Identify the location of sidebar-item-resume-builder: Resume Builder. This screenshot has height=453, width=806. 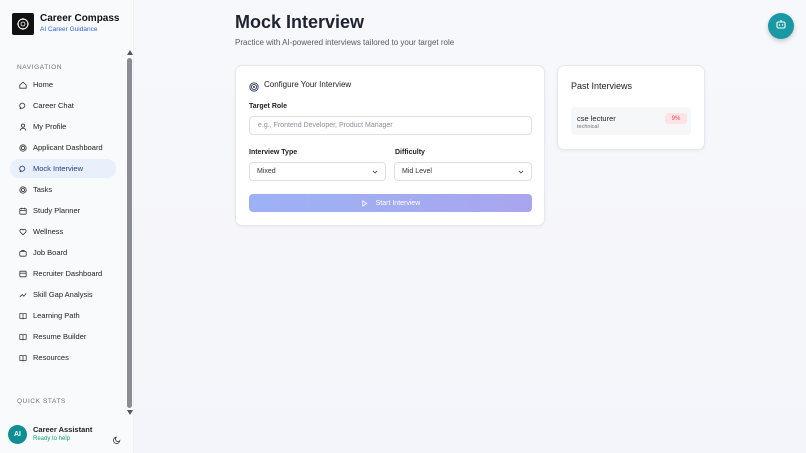
(63, 336).